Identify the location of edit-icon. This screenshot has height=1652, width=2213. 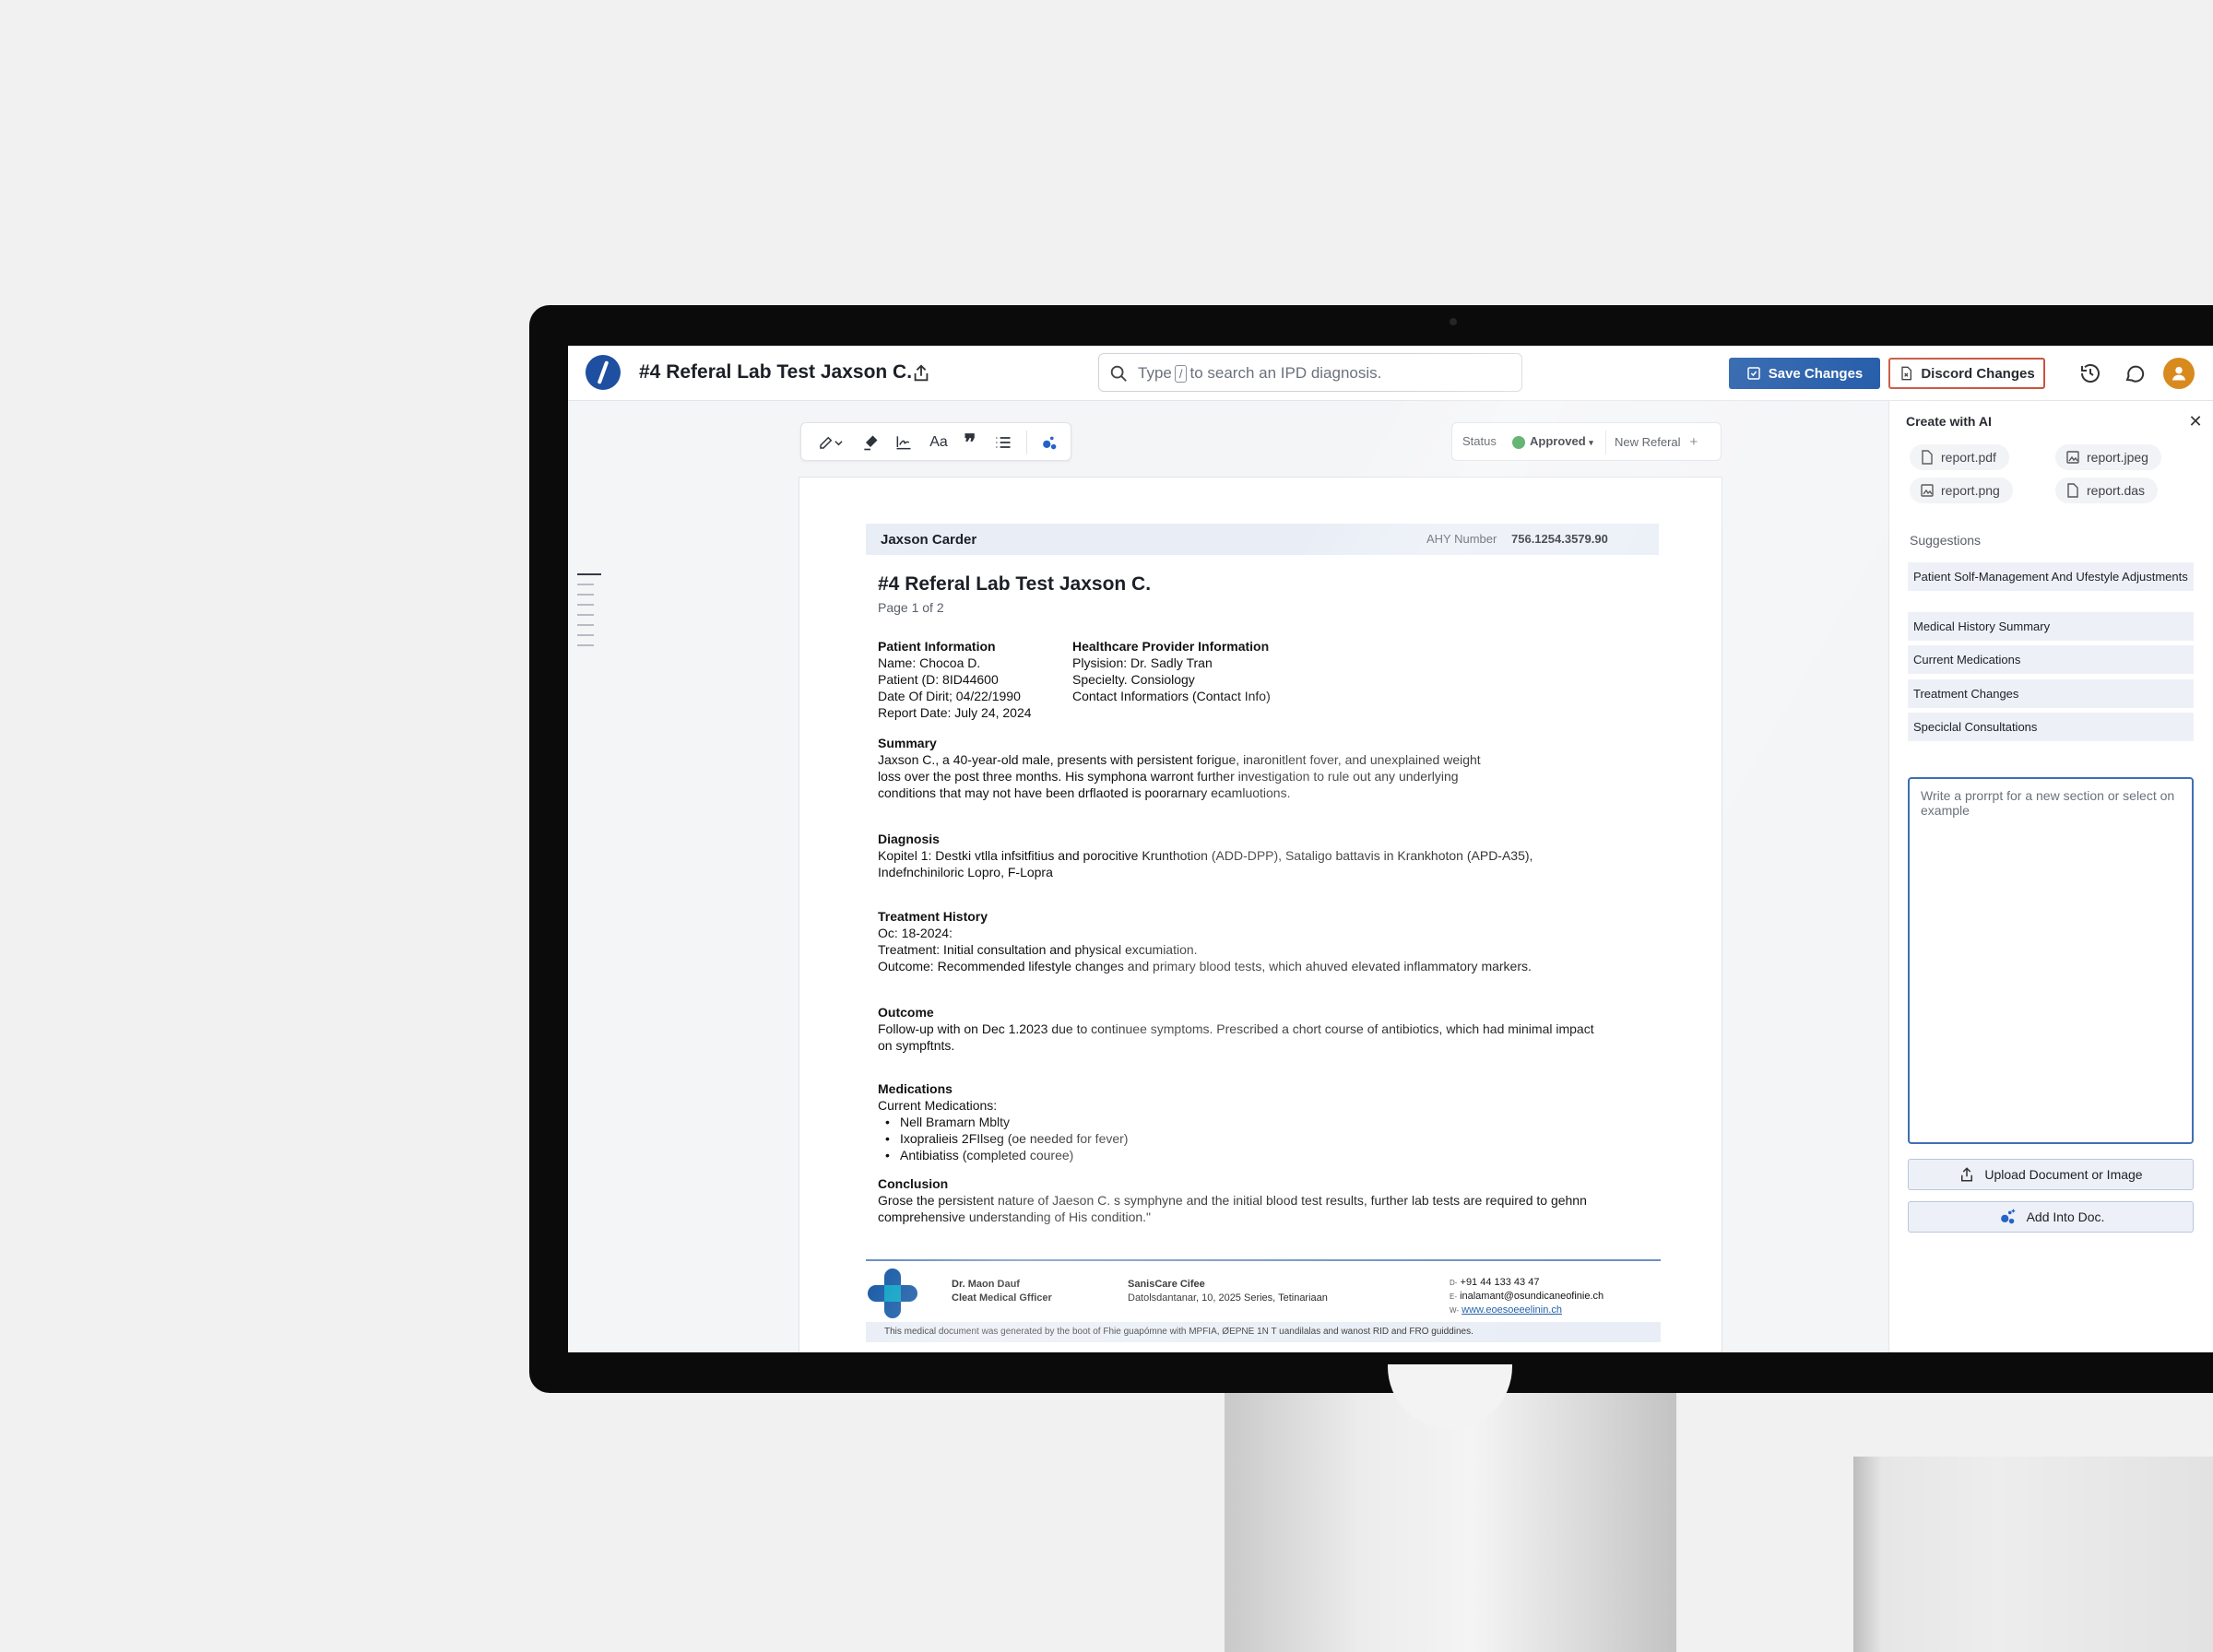
(825, 442).